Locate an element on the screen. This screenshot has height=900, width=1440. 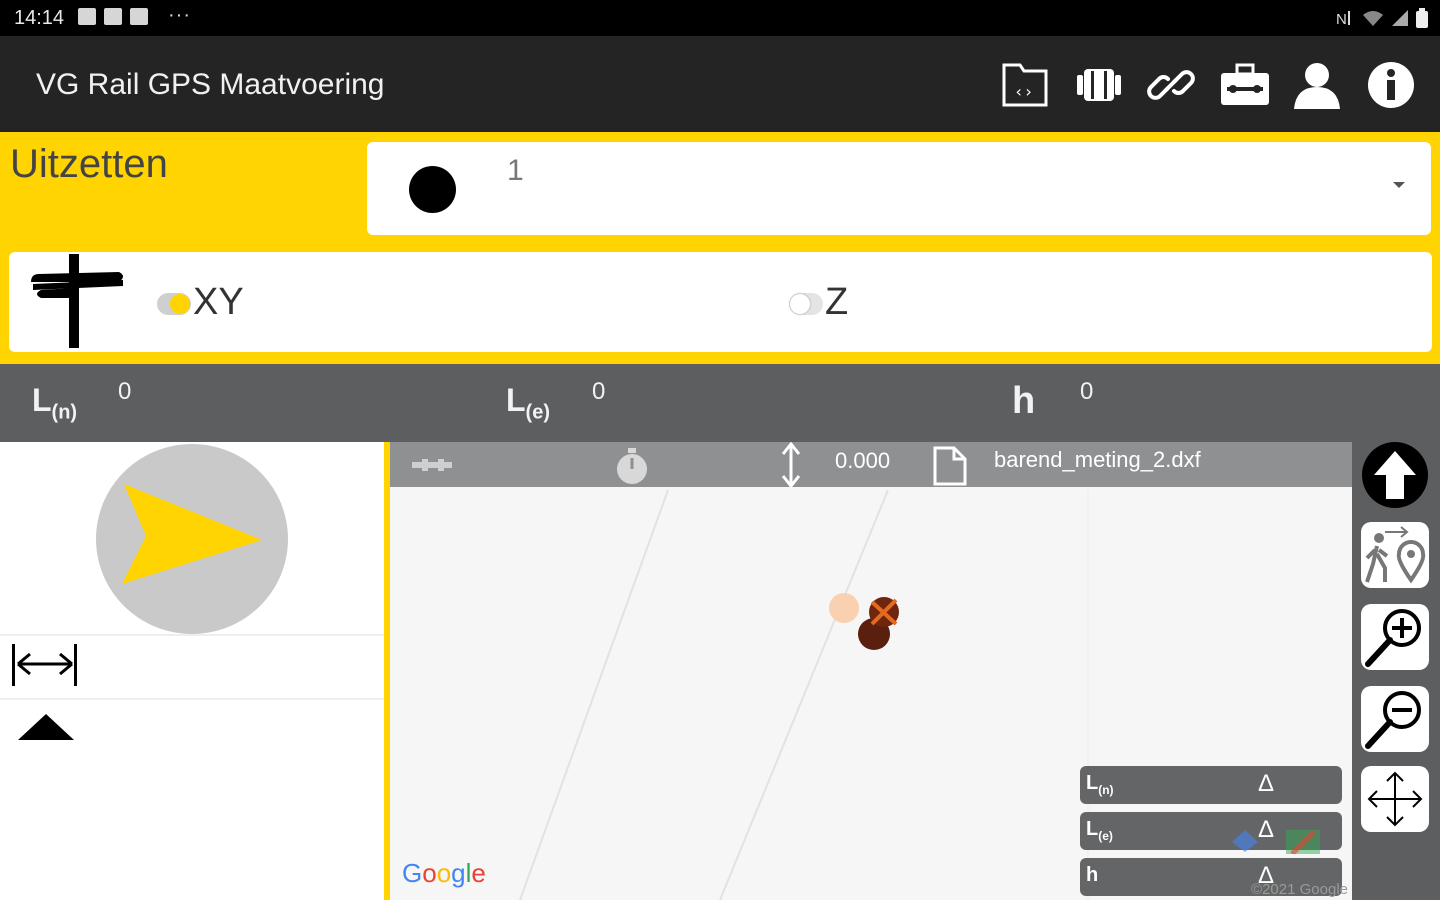
position-markers is located at coordinates (864, 621).